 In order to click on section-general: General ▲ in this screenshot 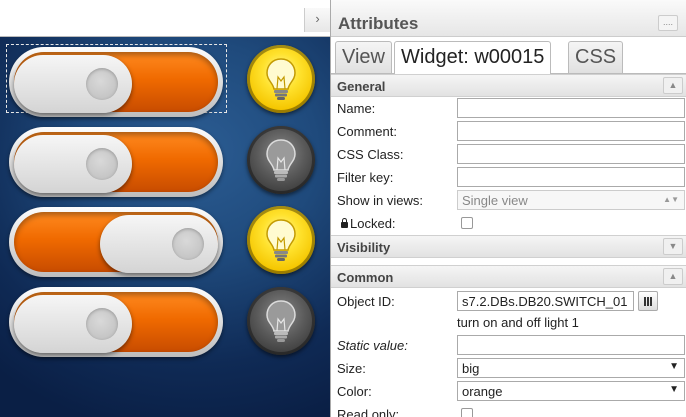, I will do `click(508, 85)`.